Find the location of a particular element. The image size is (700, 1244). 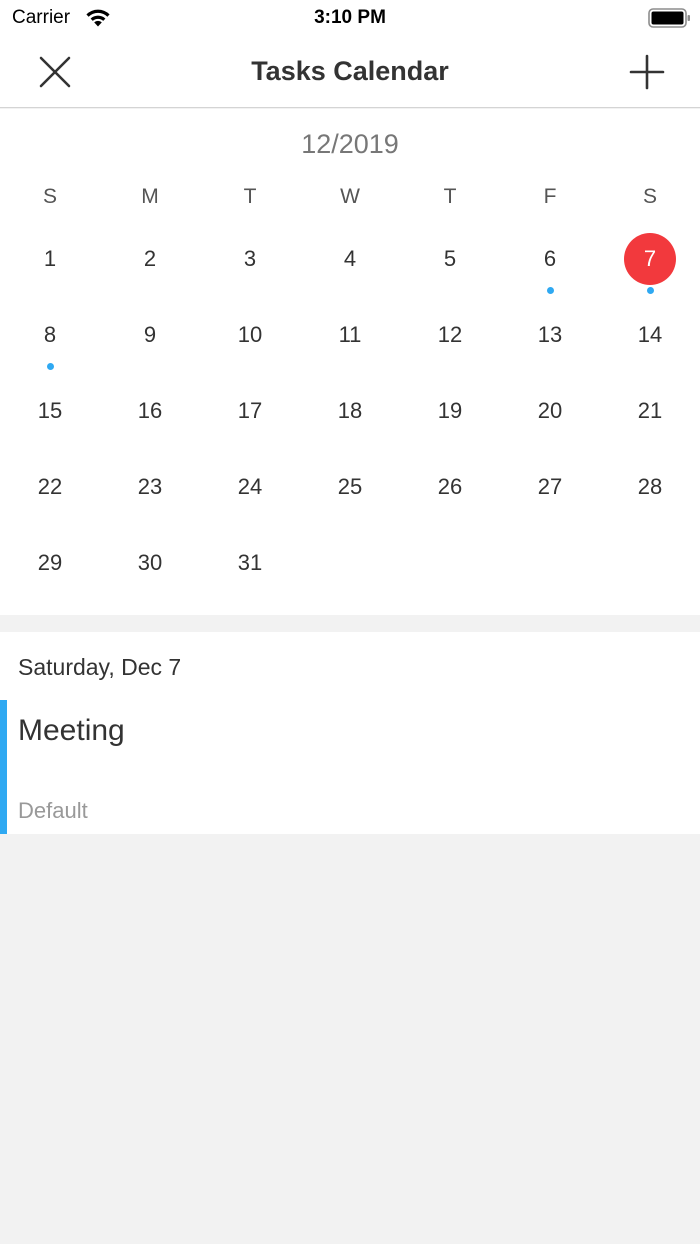

day-number: 19 is located at coordinates (450, 410).